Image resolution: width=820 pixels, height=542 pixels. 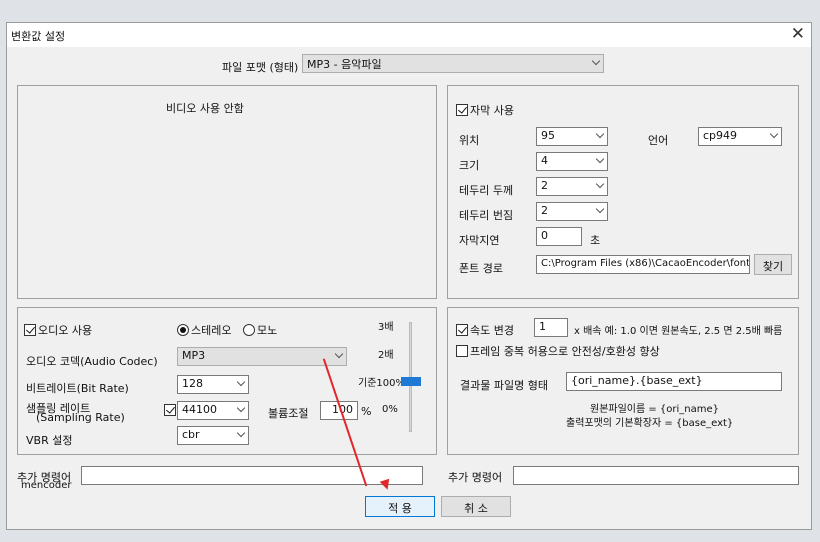 What do you see at coordinates (544, 185) in the screenshot?
I see `border-thickness-value: 2` at bounding box center [544, 185].